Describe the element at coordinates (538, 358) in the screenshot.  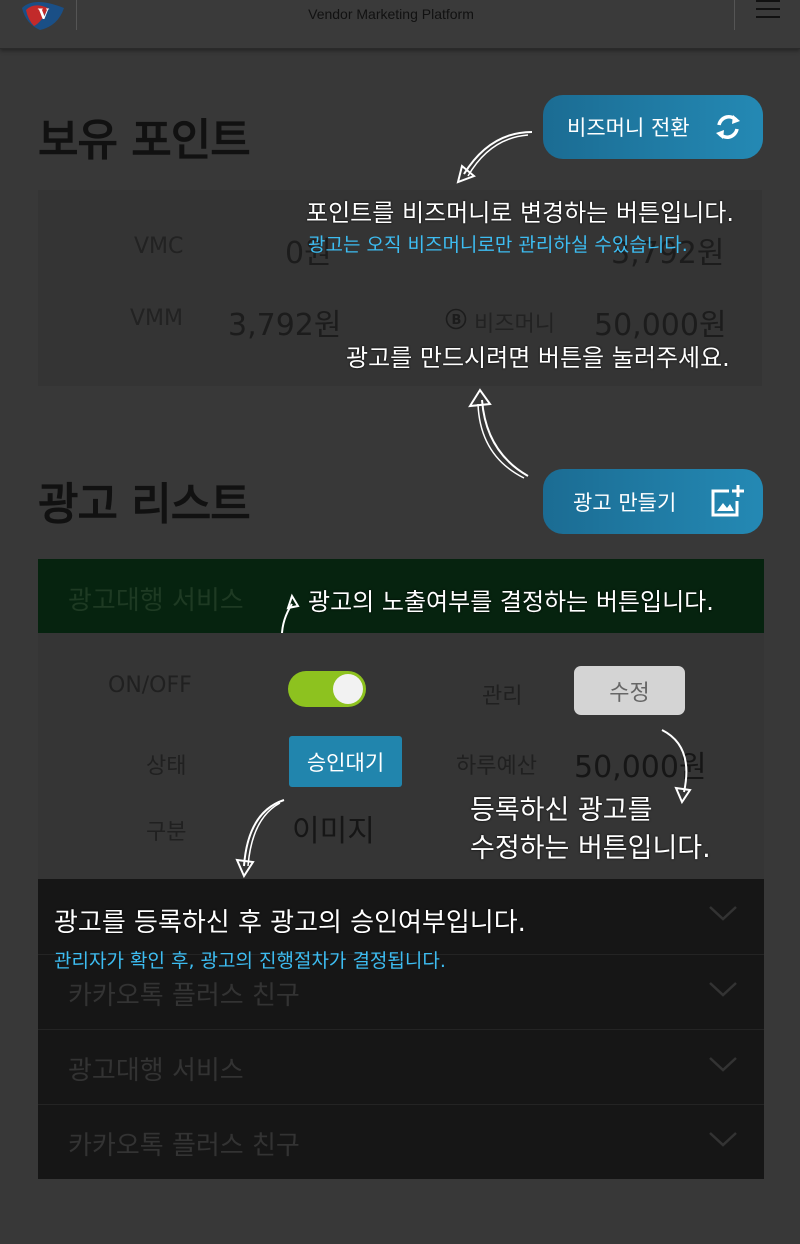
I see `help-create: 광고를 만드시려면 버튼을 눌러주세요.` at that location.